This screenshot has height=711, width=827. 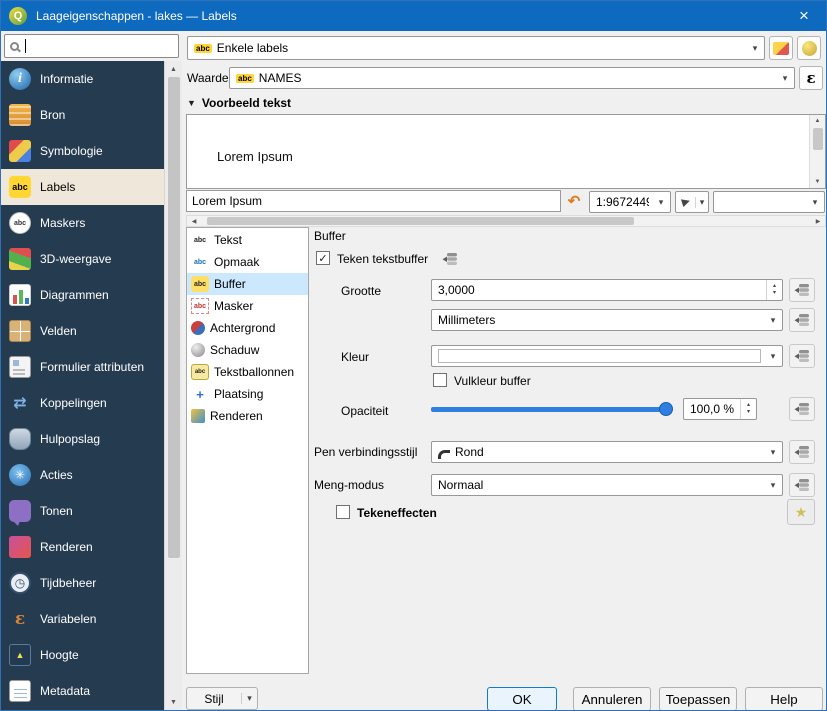 I want to click on tab-tekstballonnen: abc Tekstballonnen, so click(x=247, y=372).